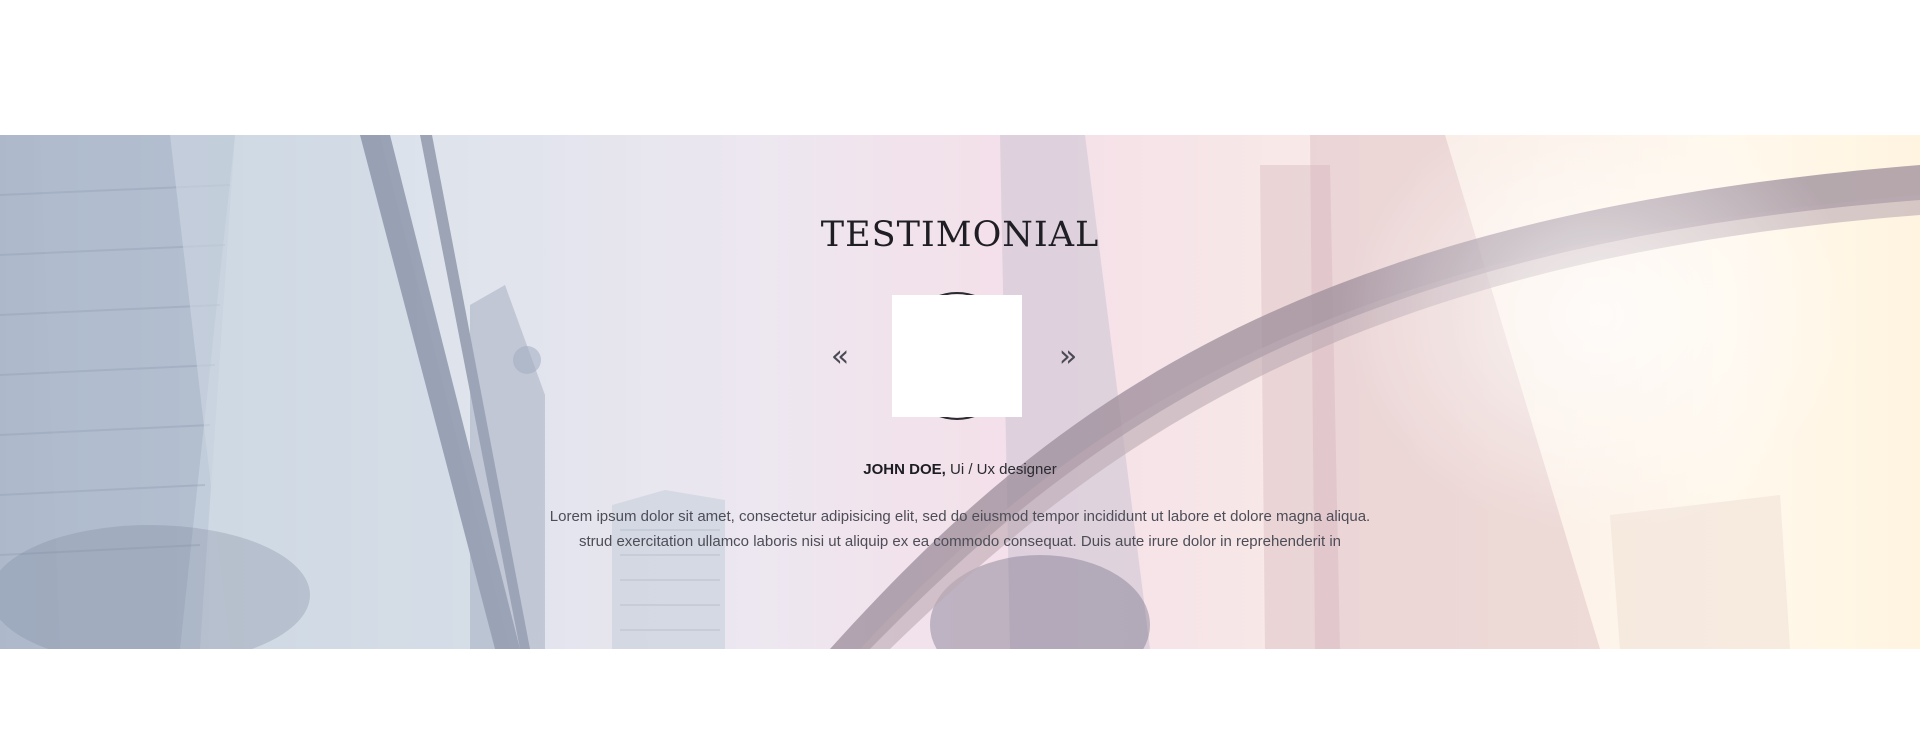 Image resolution: width=1920 pixels, height=730 pixels. I want to click on next-arrow-icon: », so click(1068, 357).